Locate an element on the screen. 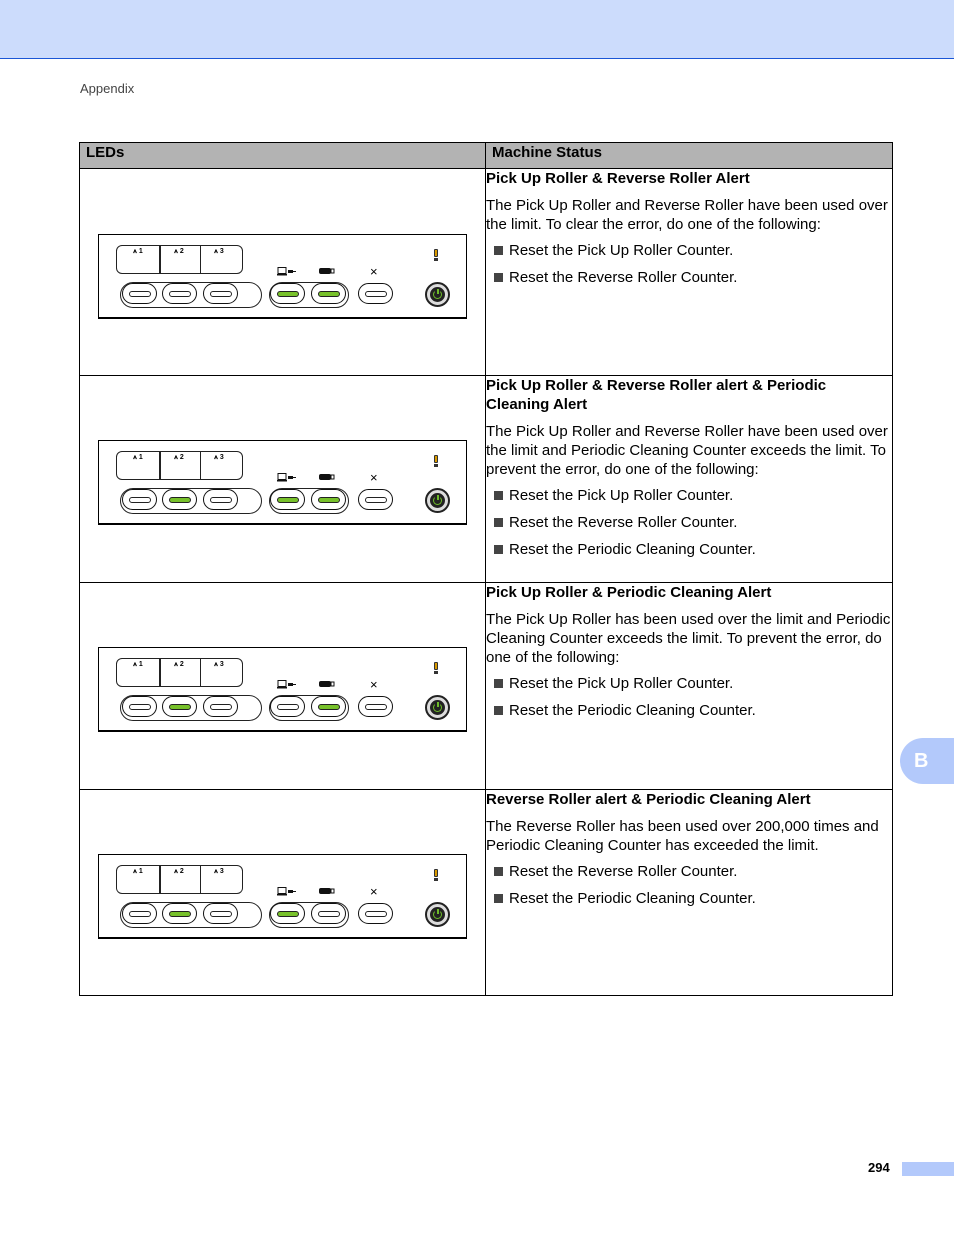  led-control-panel: ⩚ 1 ⩚ 2 ⩚ 3 × is located at coordinates (282, 482).